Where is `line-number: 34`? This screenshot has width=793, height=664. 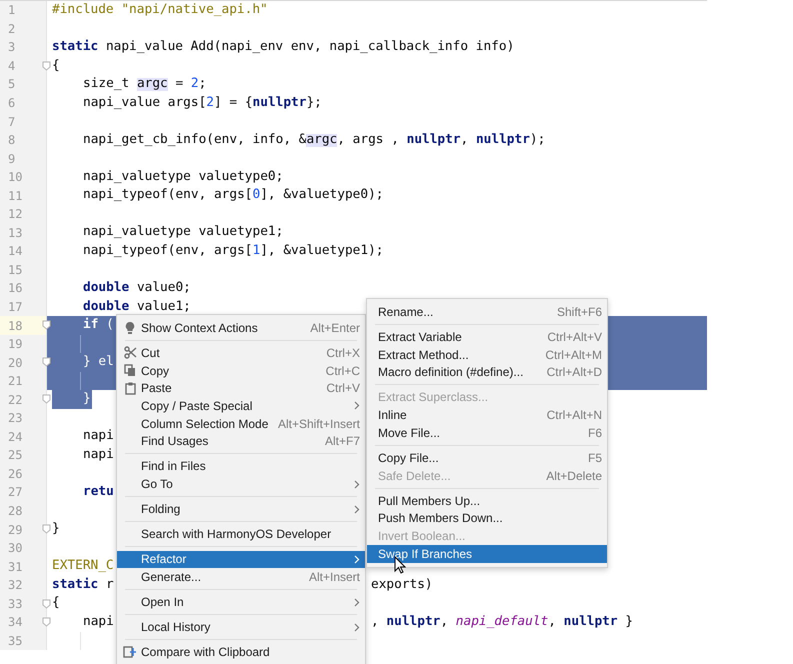 line-number: 34 is located at coordinates (15, 622).